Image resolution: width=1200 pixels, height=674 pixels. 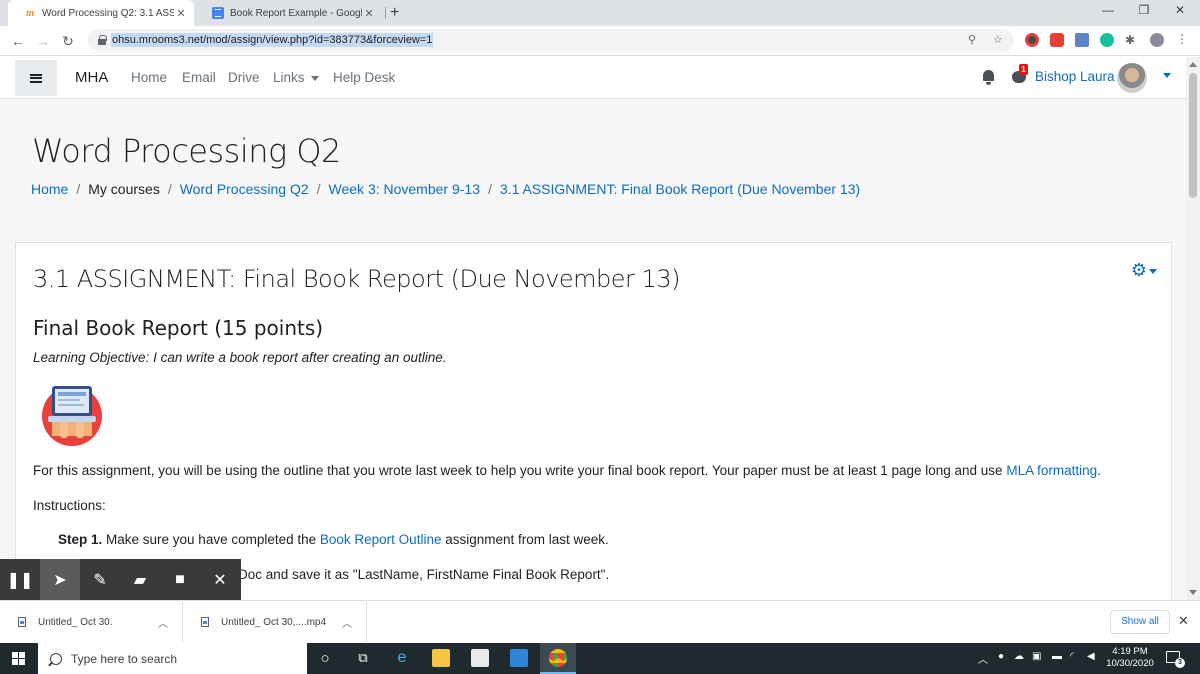 What do you see at coordinates (18, 658) in the screenshot?
I see `windows-start-icon` at bounding box center [18, 658].